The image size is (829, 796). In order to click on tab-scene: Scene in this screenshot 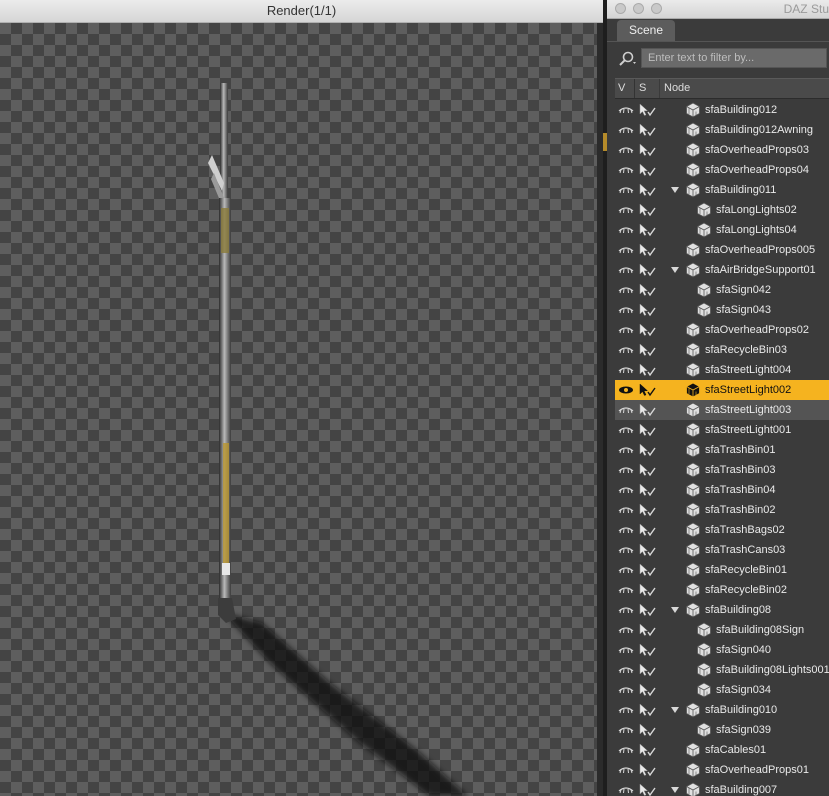, I will do `click(646, 30)`.